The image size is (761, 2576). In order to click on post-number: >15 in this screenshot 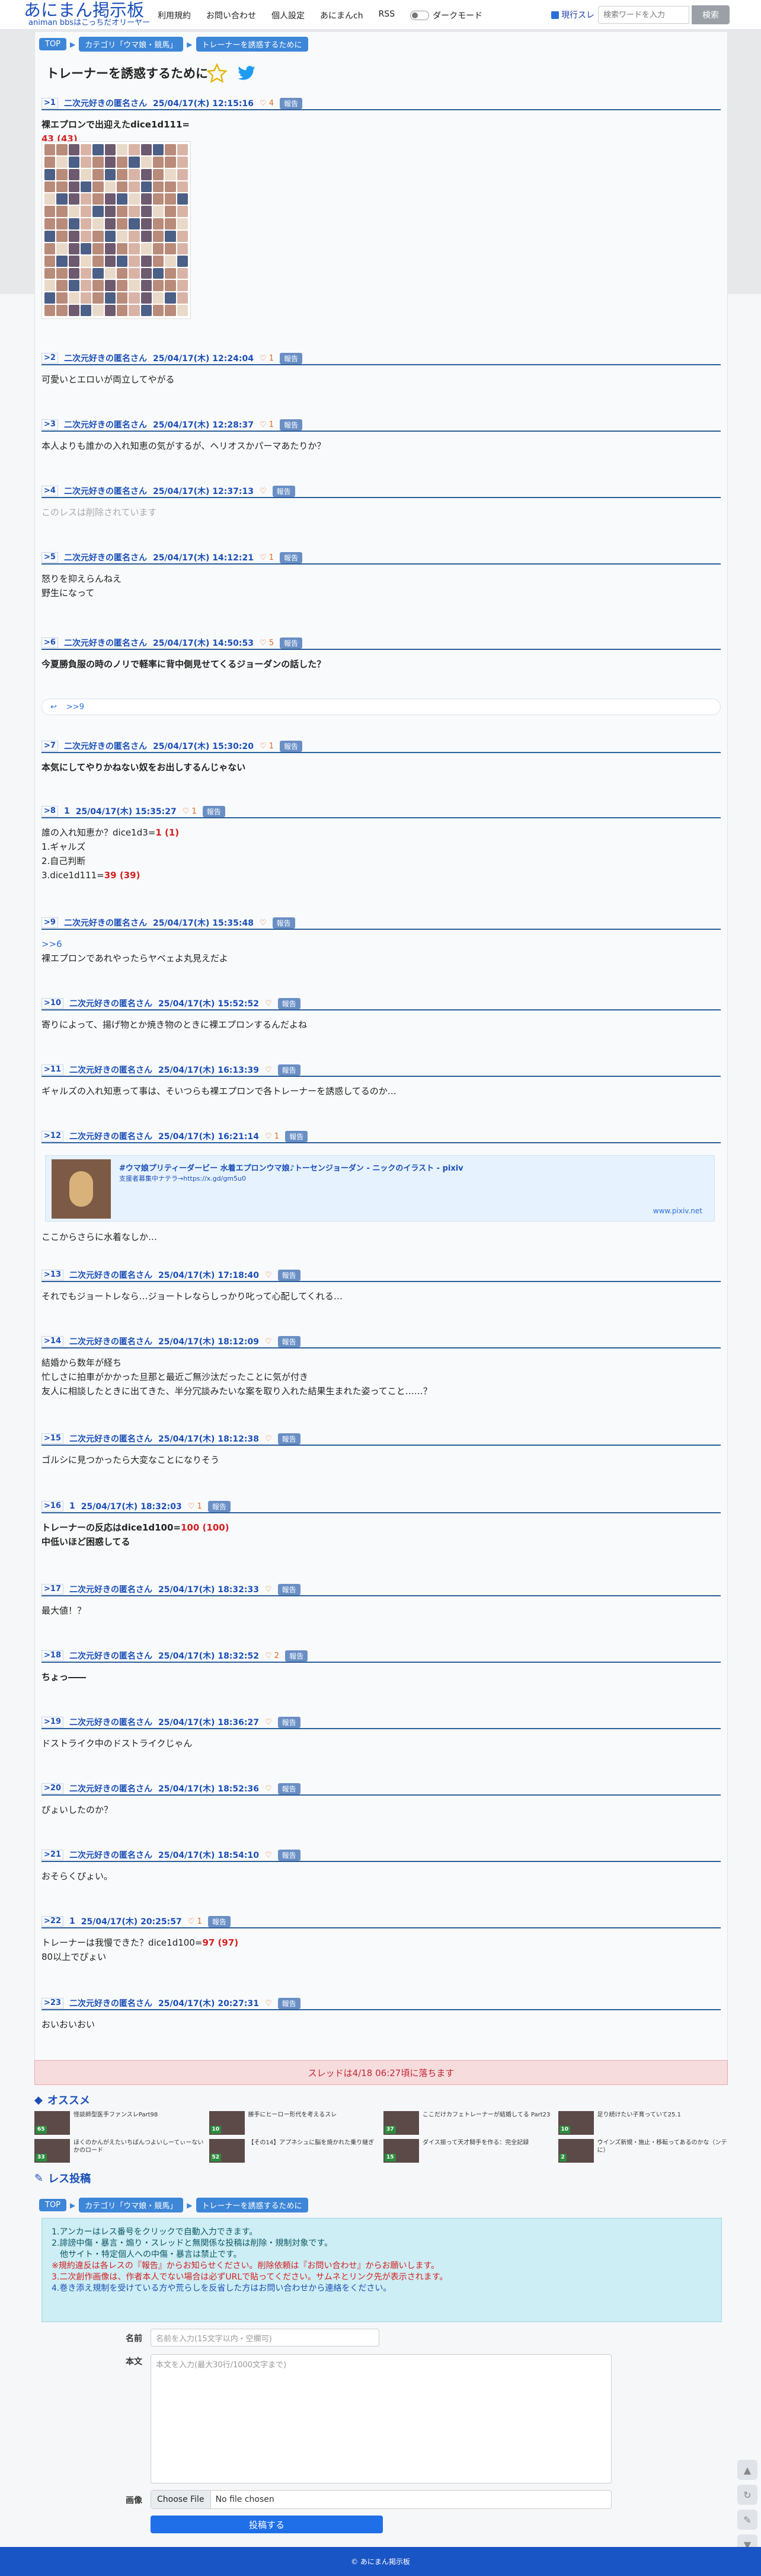, I will do `click(52, 1438)`.